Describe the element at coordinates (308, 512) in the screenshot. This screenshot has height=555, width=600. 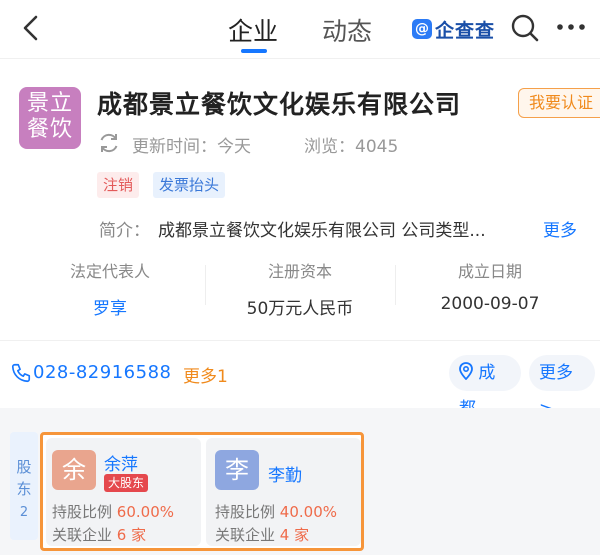
I see `holding-ratio-value: 40.00%` at that location.